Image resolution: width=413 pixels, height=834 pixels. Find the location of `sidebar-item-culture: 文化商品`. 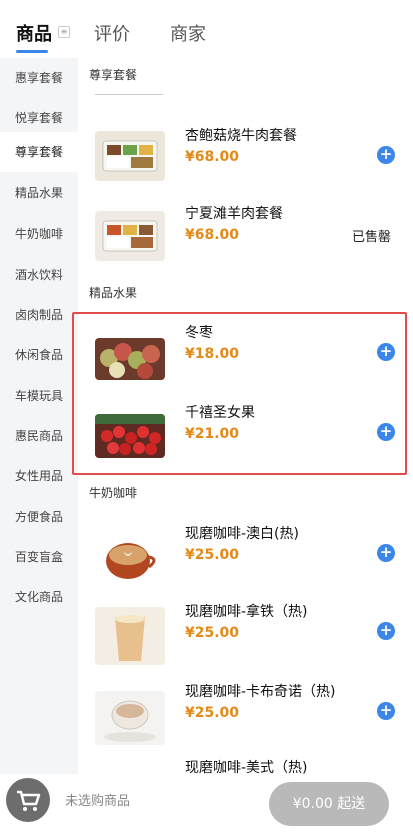

sidebar-item-culture: 文化商品 is located at coordinates (39, 597).